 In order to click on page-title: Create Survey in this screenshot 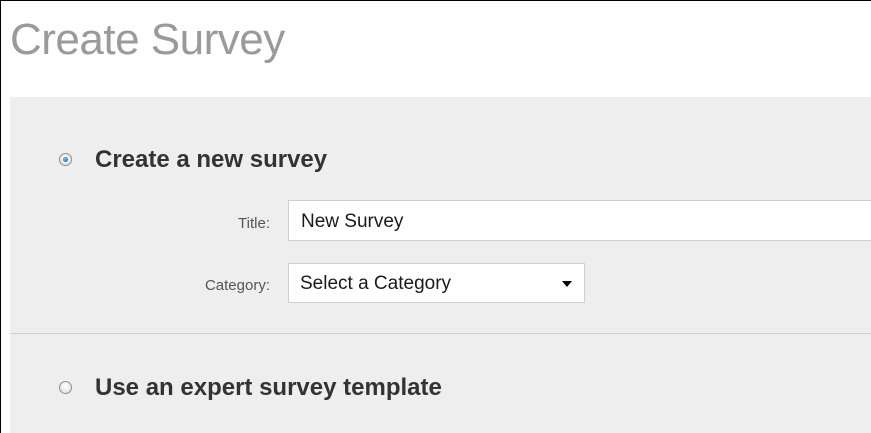, I will do `click(147, 39)`.